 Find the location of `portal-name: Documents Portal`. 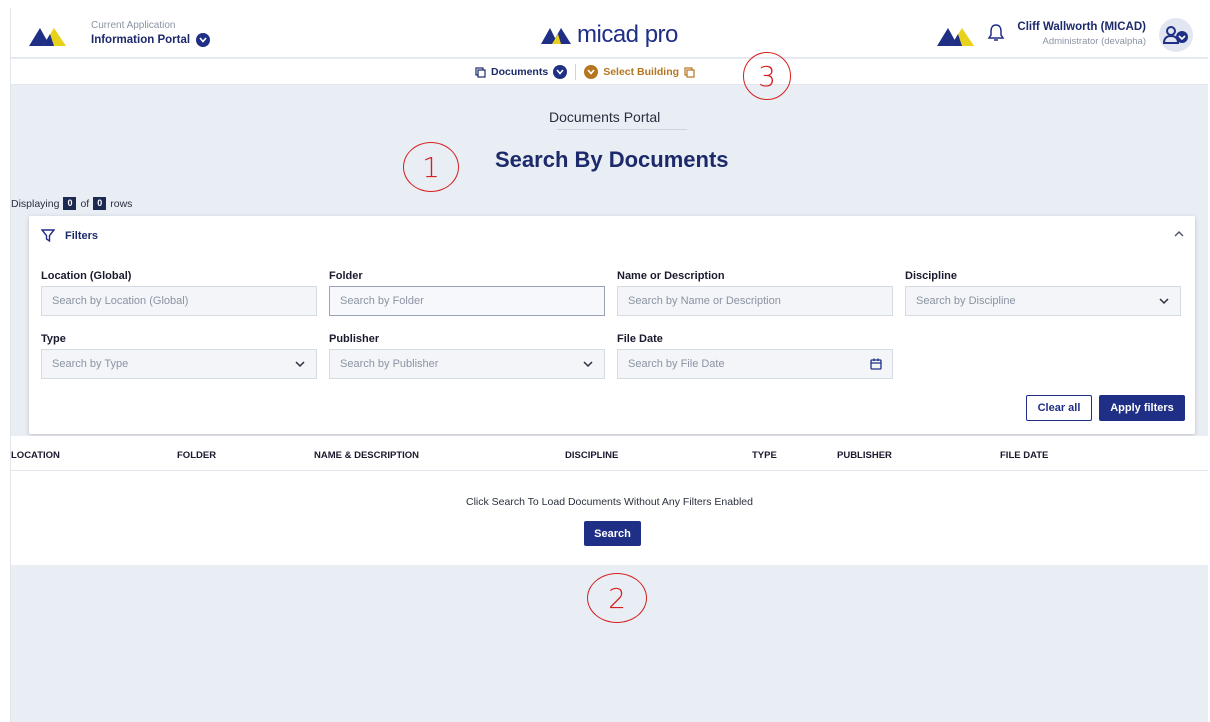

portal-name: Documents Portal is located at coordinates (605, 117).